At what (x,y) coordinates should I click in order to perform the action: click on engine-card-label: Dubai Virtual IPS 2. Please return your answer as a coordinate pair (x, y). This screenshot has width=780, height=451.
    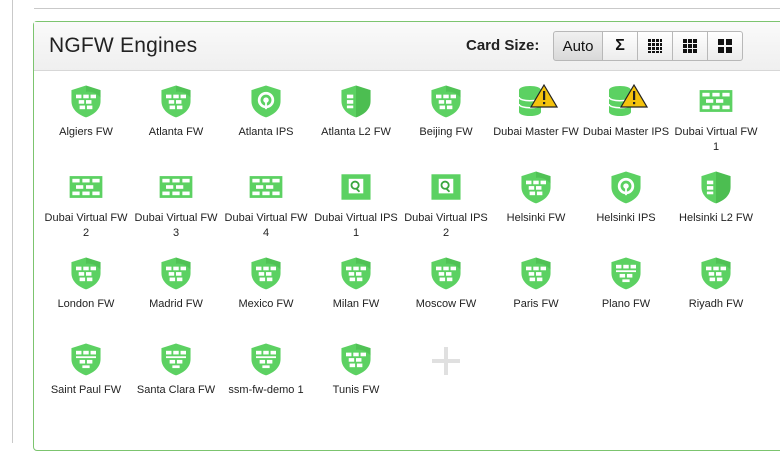
    Looking at the image, I should click on (446, 225).